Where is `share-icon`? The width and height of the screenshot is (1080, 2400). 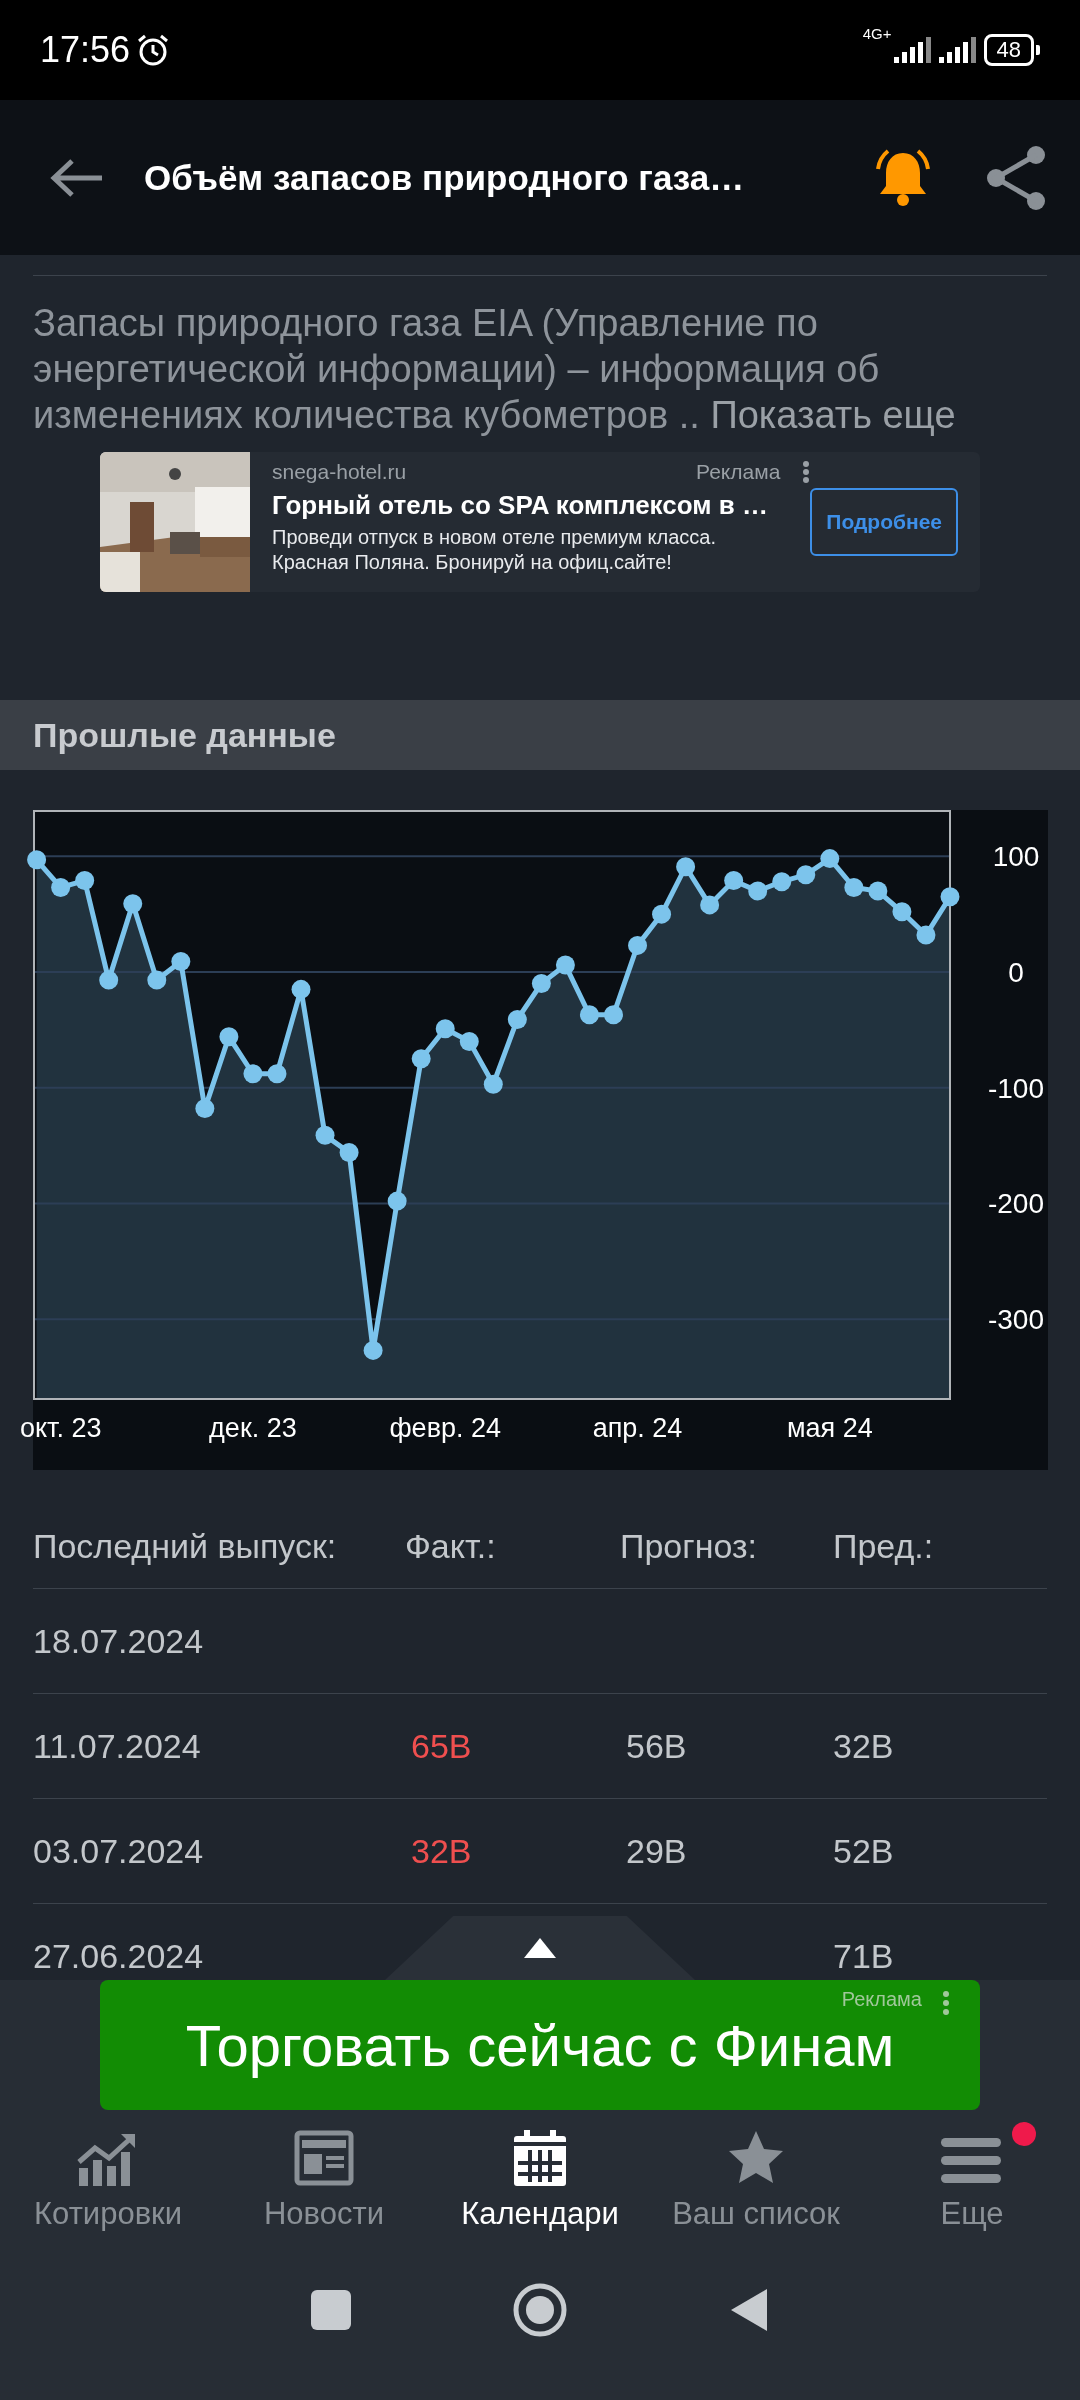
share-icon is located at coordinates (1016, 177).